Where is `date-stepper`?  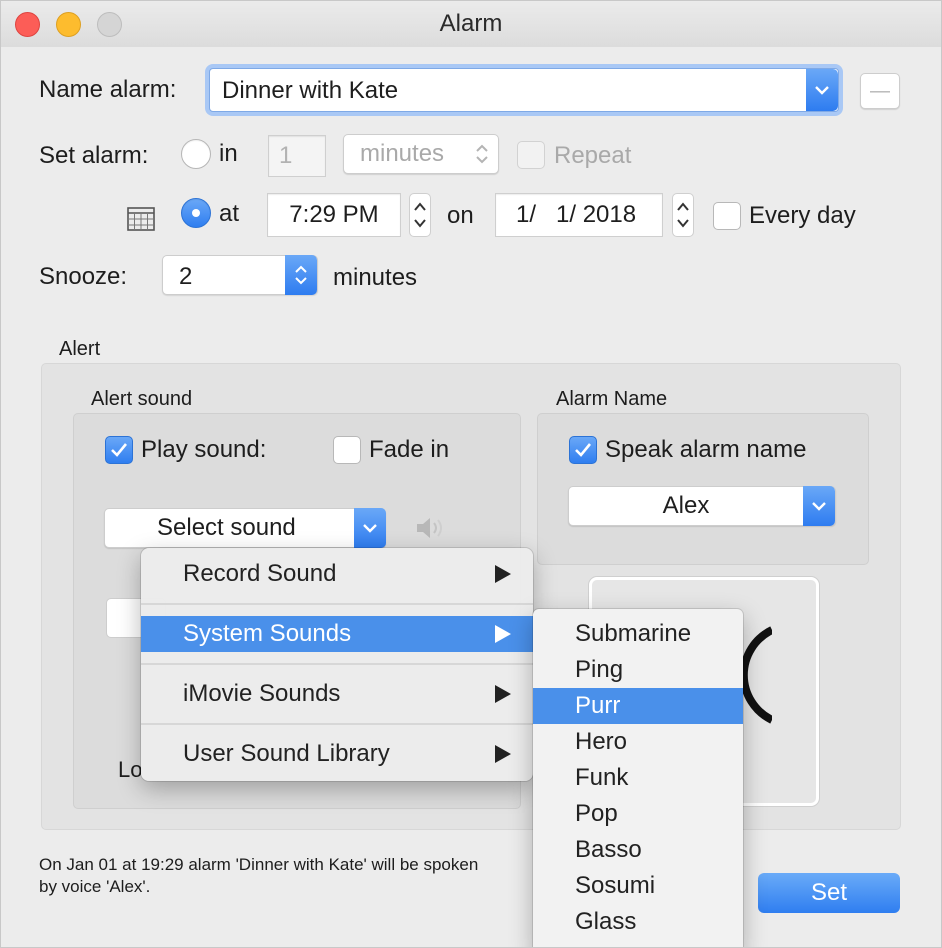 date-stepper is located at coordinates (683, 215).